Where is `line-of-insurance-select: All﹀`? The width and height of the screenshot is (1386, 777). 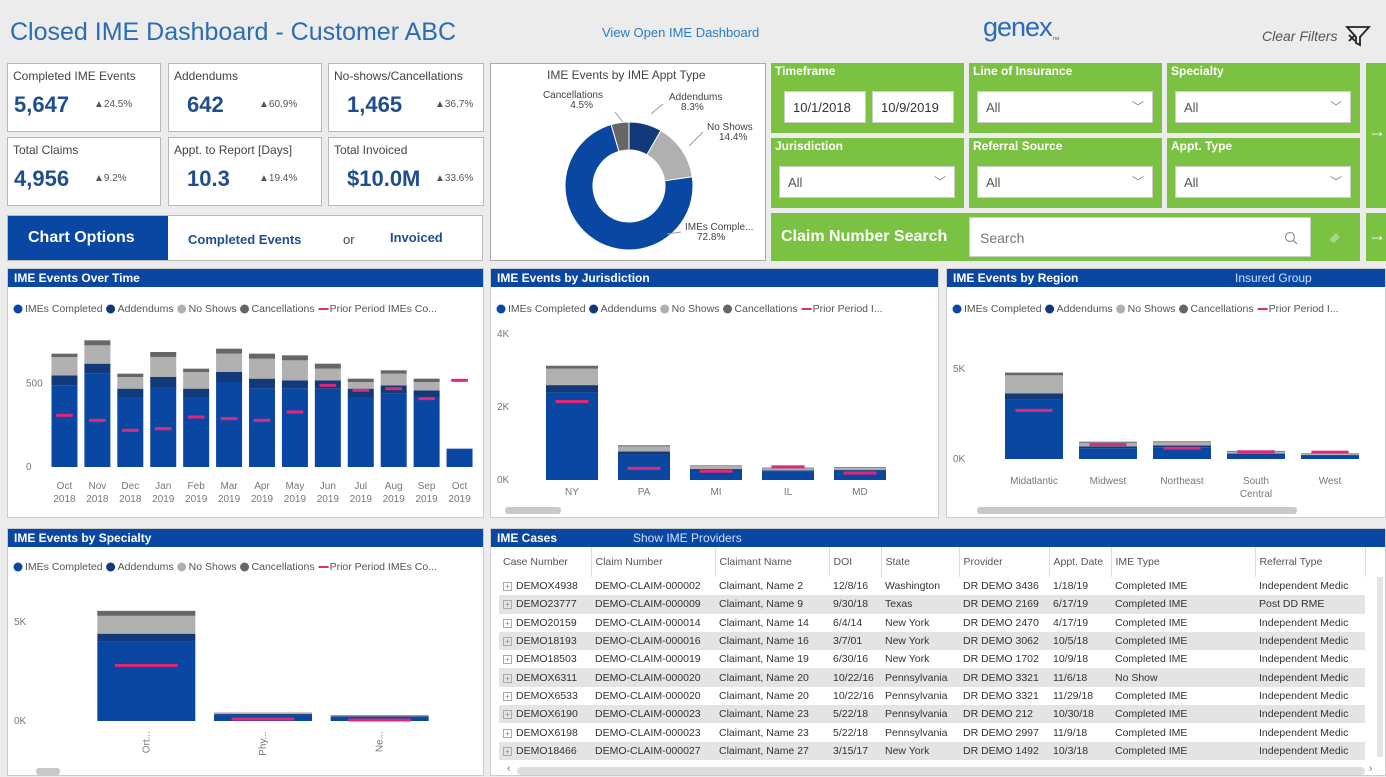 line-of-insurance-select: All﹀ is located at coordinates (1065, 107).